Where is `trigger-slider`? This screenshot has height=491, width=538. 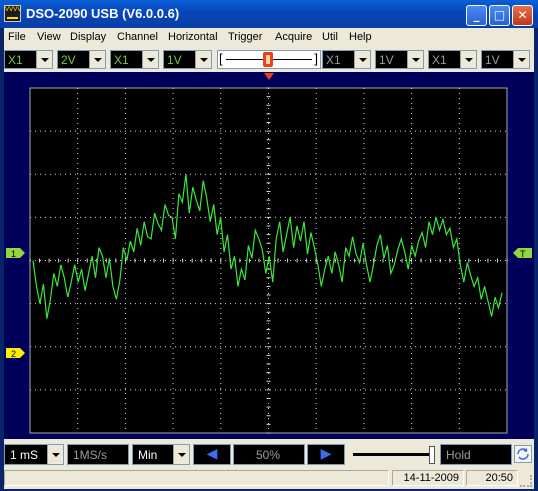 trigger-slider is located at coordinates (392, 454).